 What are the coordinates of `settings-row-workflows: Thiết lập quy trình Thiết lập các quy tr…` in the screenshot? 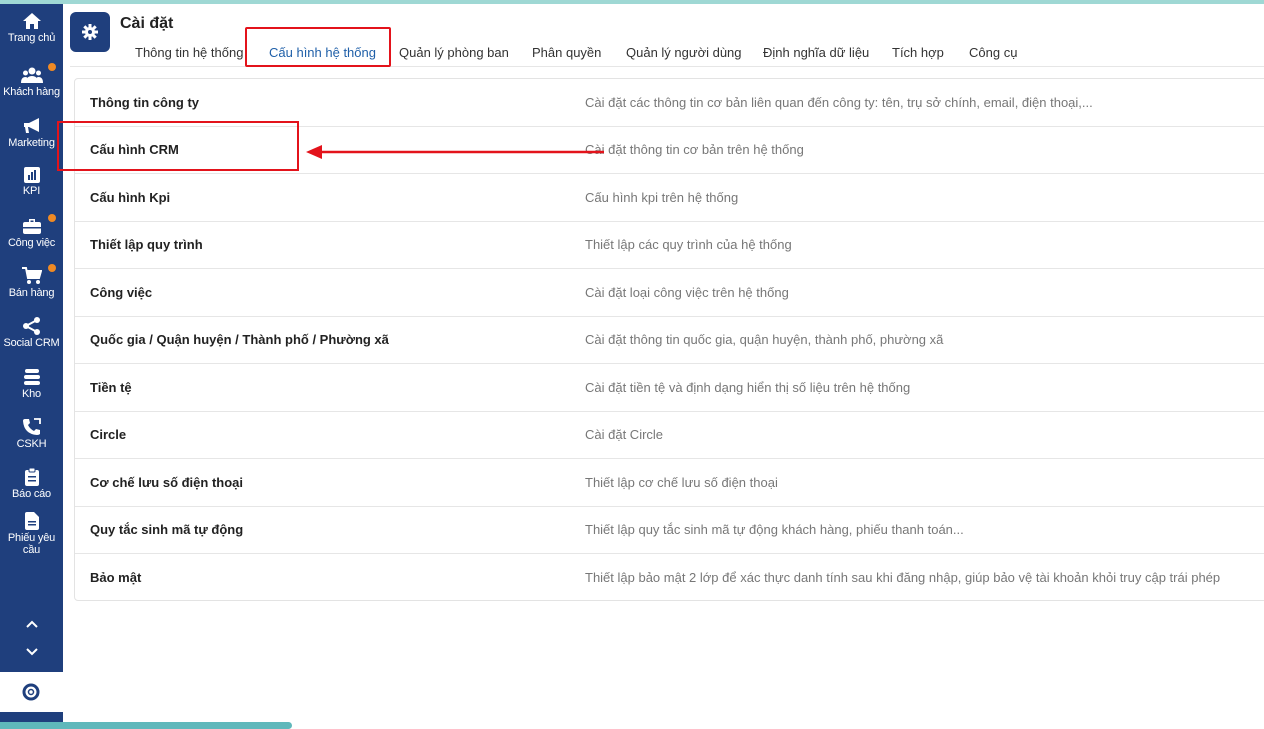 It's located at (669, 245).